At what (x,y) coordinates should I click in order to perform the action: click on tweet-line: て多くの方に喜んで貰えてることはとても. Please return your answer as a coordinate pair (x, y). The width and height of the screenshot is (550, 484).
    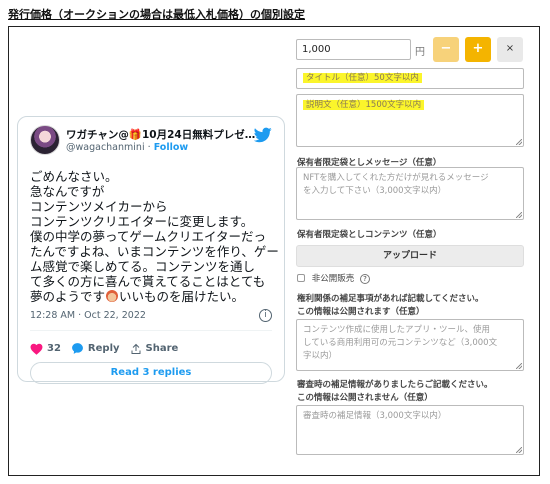
    Looking at the image, I should click on (148, 281).